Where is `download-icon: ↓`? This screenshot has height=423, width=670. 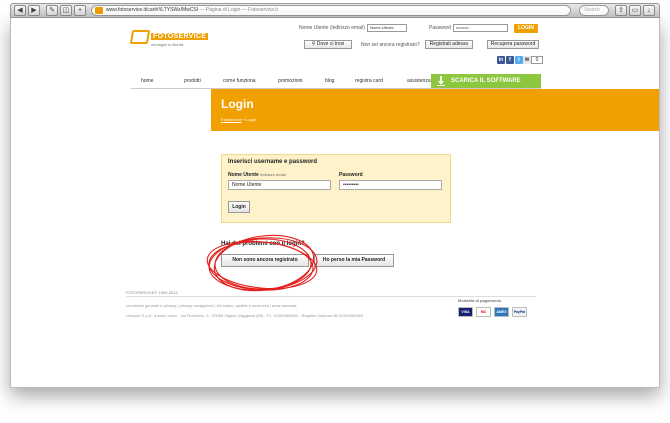
download-icon: ↓ is located at coordinates (649, 10).